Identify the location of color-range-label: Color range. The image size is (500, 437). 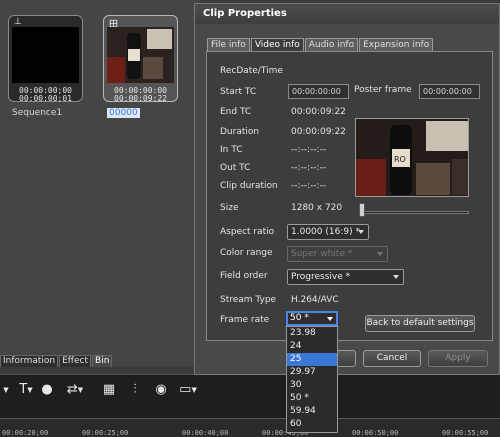
(246, 253).